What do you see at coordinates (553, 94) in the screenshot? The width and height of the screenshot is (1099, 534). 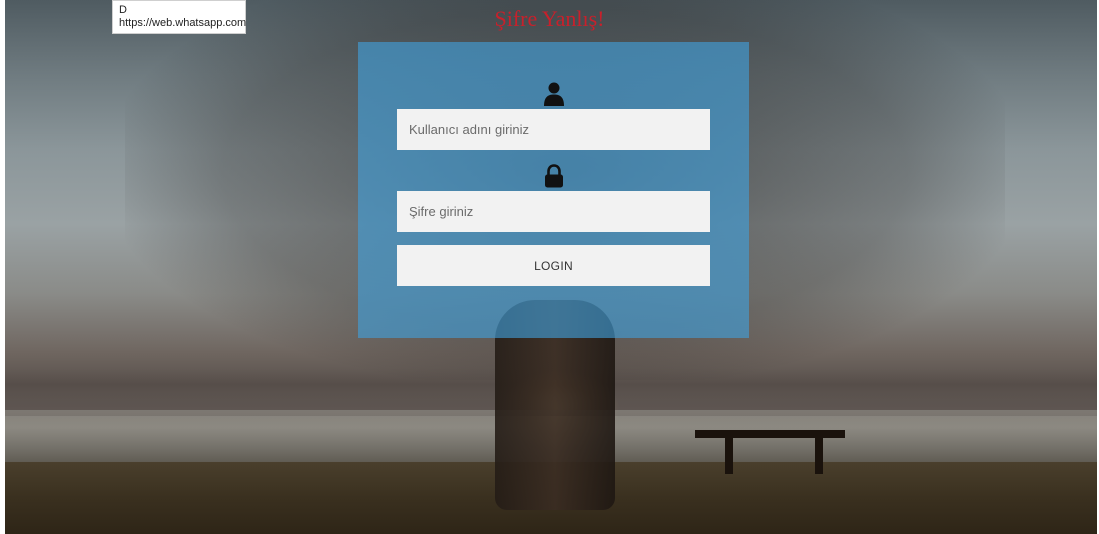 I see `user-icon` at bounding box center [553, 94].